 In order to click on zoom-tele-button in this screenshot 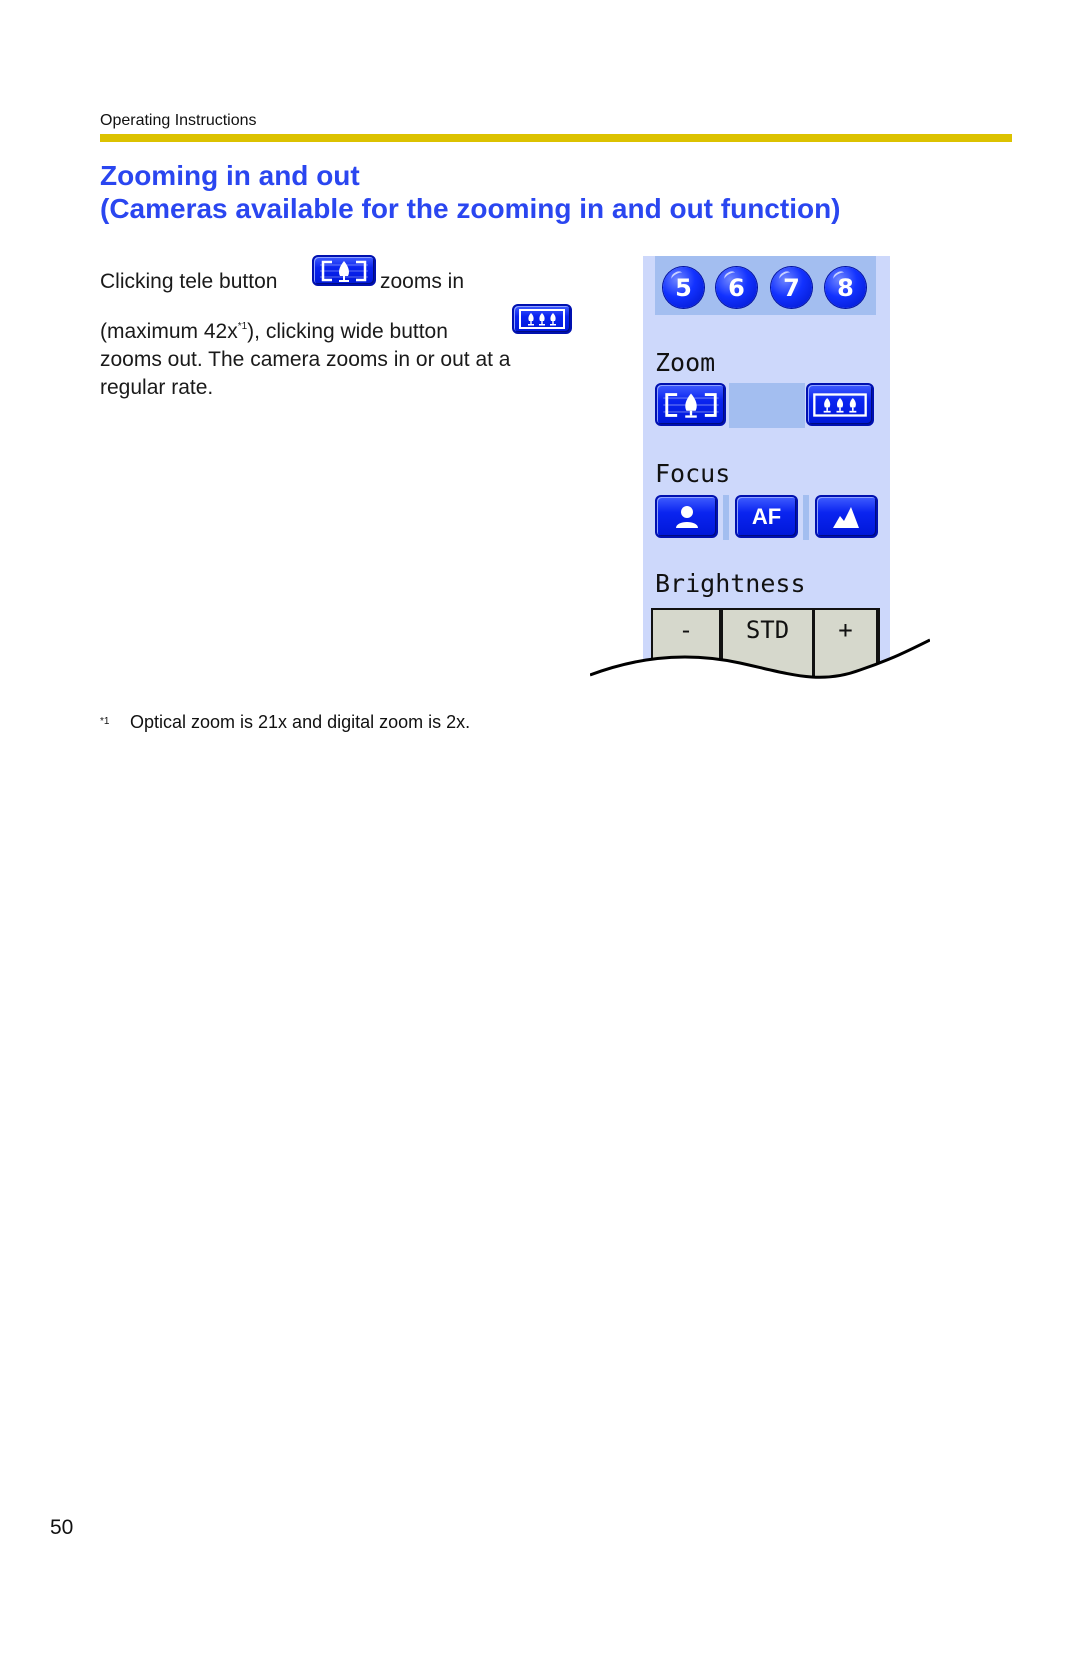, I will do `click(690, 404)`.